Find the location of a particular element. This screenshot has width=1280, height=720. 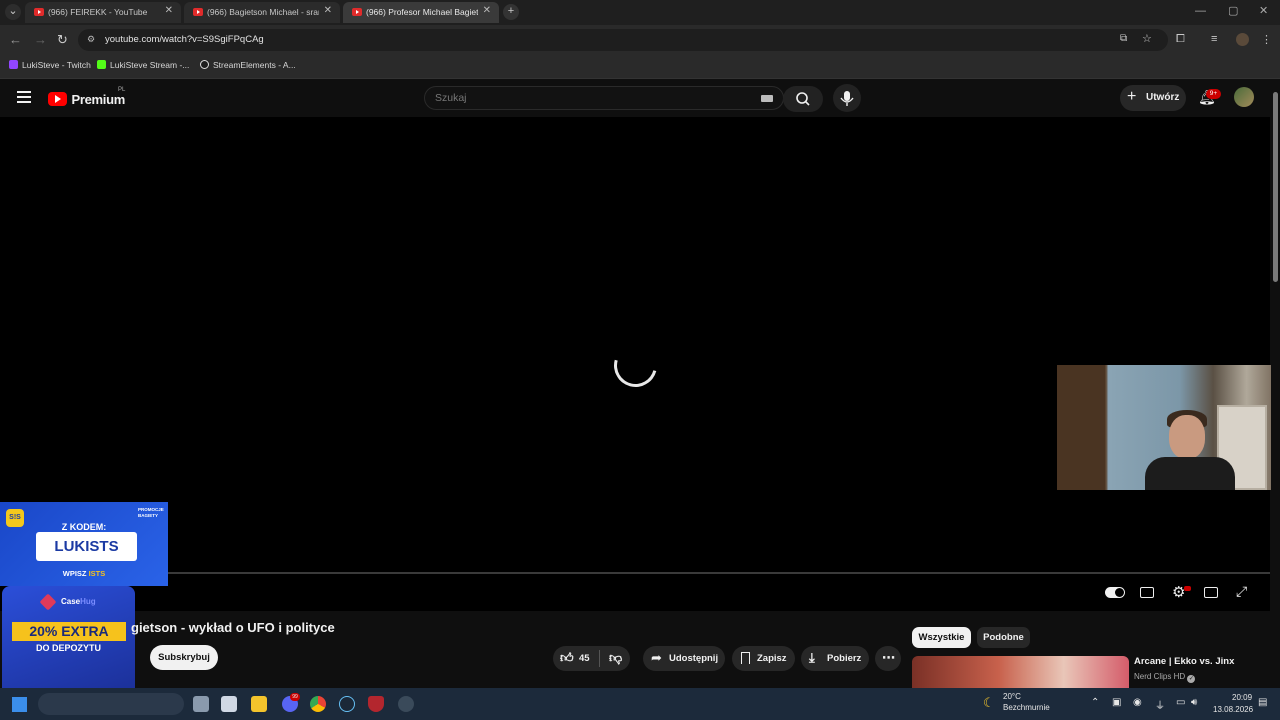

clock-date: 13.08.2026 is located at coordinates (1233, 709).